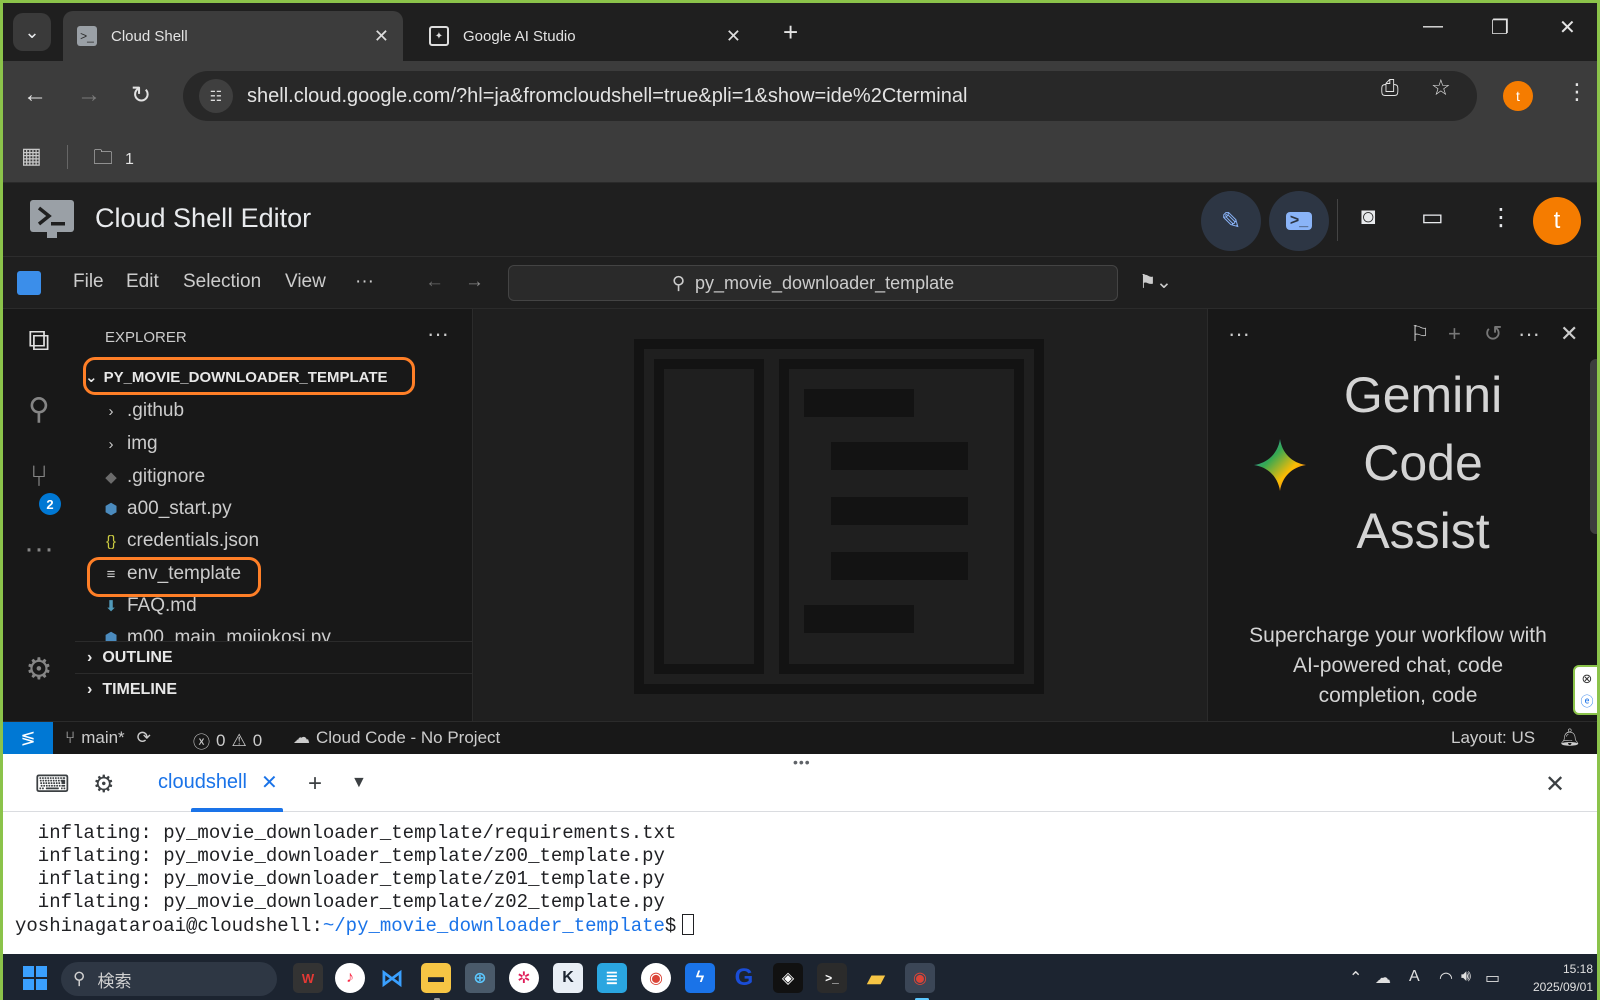  Describe the element at coordinates (1390, 88) in the screenshot. I see `install-app-icon: ⎙` at that location.